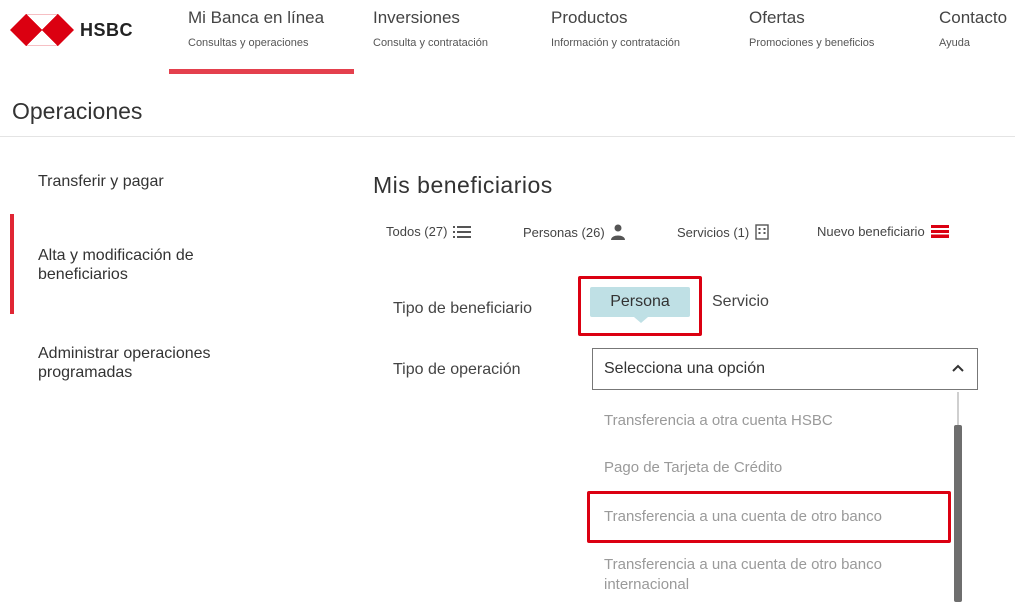  What do you see at coordinates (457, 369) in the screenshot?
I see `operation-type-label: Tipo de operación` at bounding box center [457, 369].